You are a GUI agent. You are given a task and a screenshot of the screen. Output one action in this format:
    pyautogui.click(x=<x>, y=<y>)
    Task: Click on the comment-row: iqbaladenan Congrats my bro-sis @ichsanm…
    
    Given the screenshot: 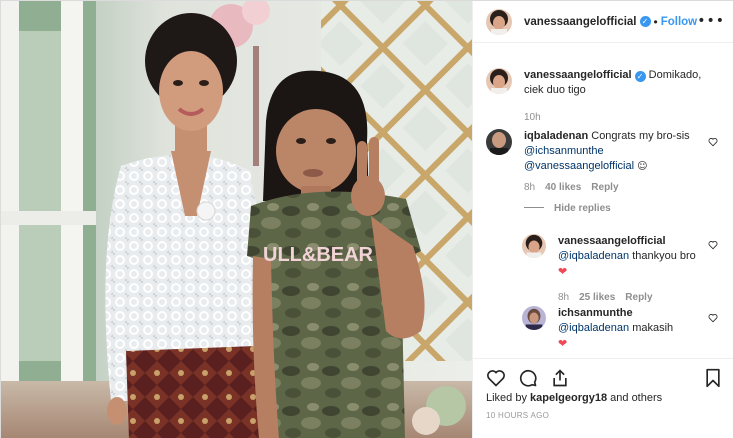 What is the action you would take?
    pyautogui.click(x=595, y=162)
    